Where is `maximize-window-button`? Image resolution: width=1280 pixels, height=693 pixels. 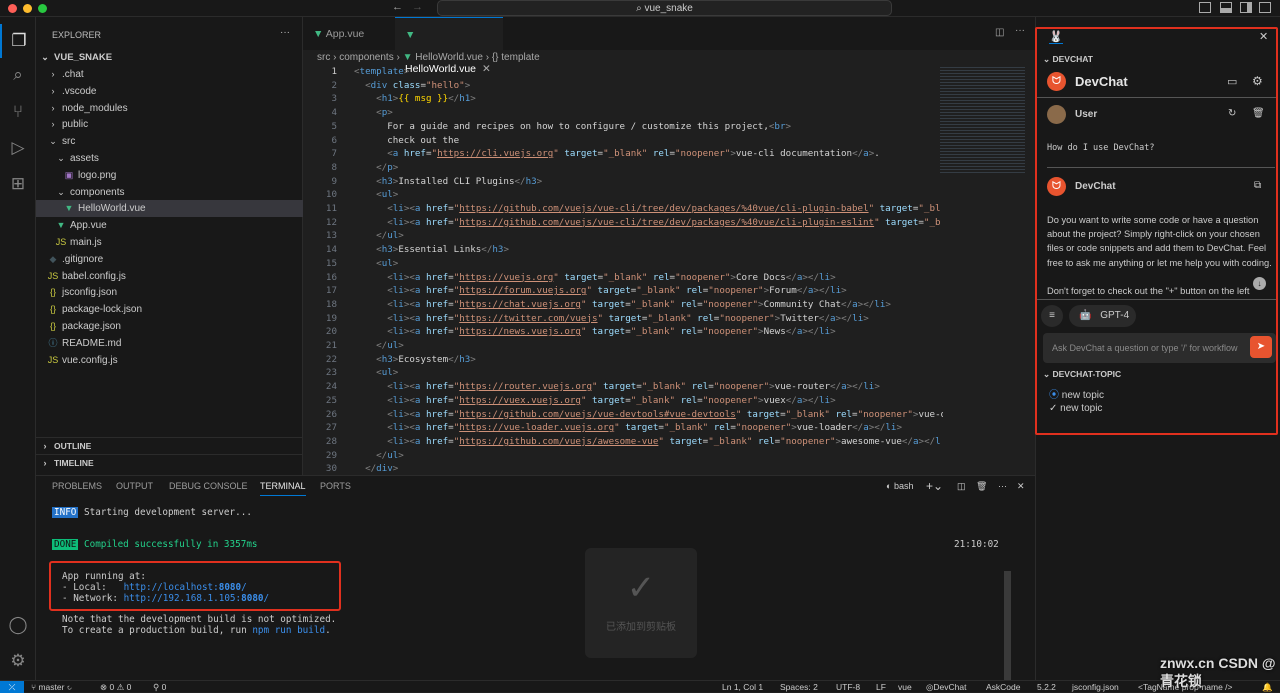
maximize-window-button is located at coordinates (42, 8).